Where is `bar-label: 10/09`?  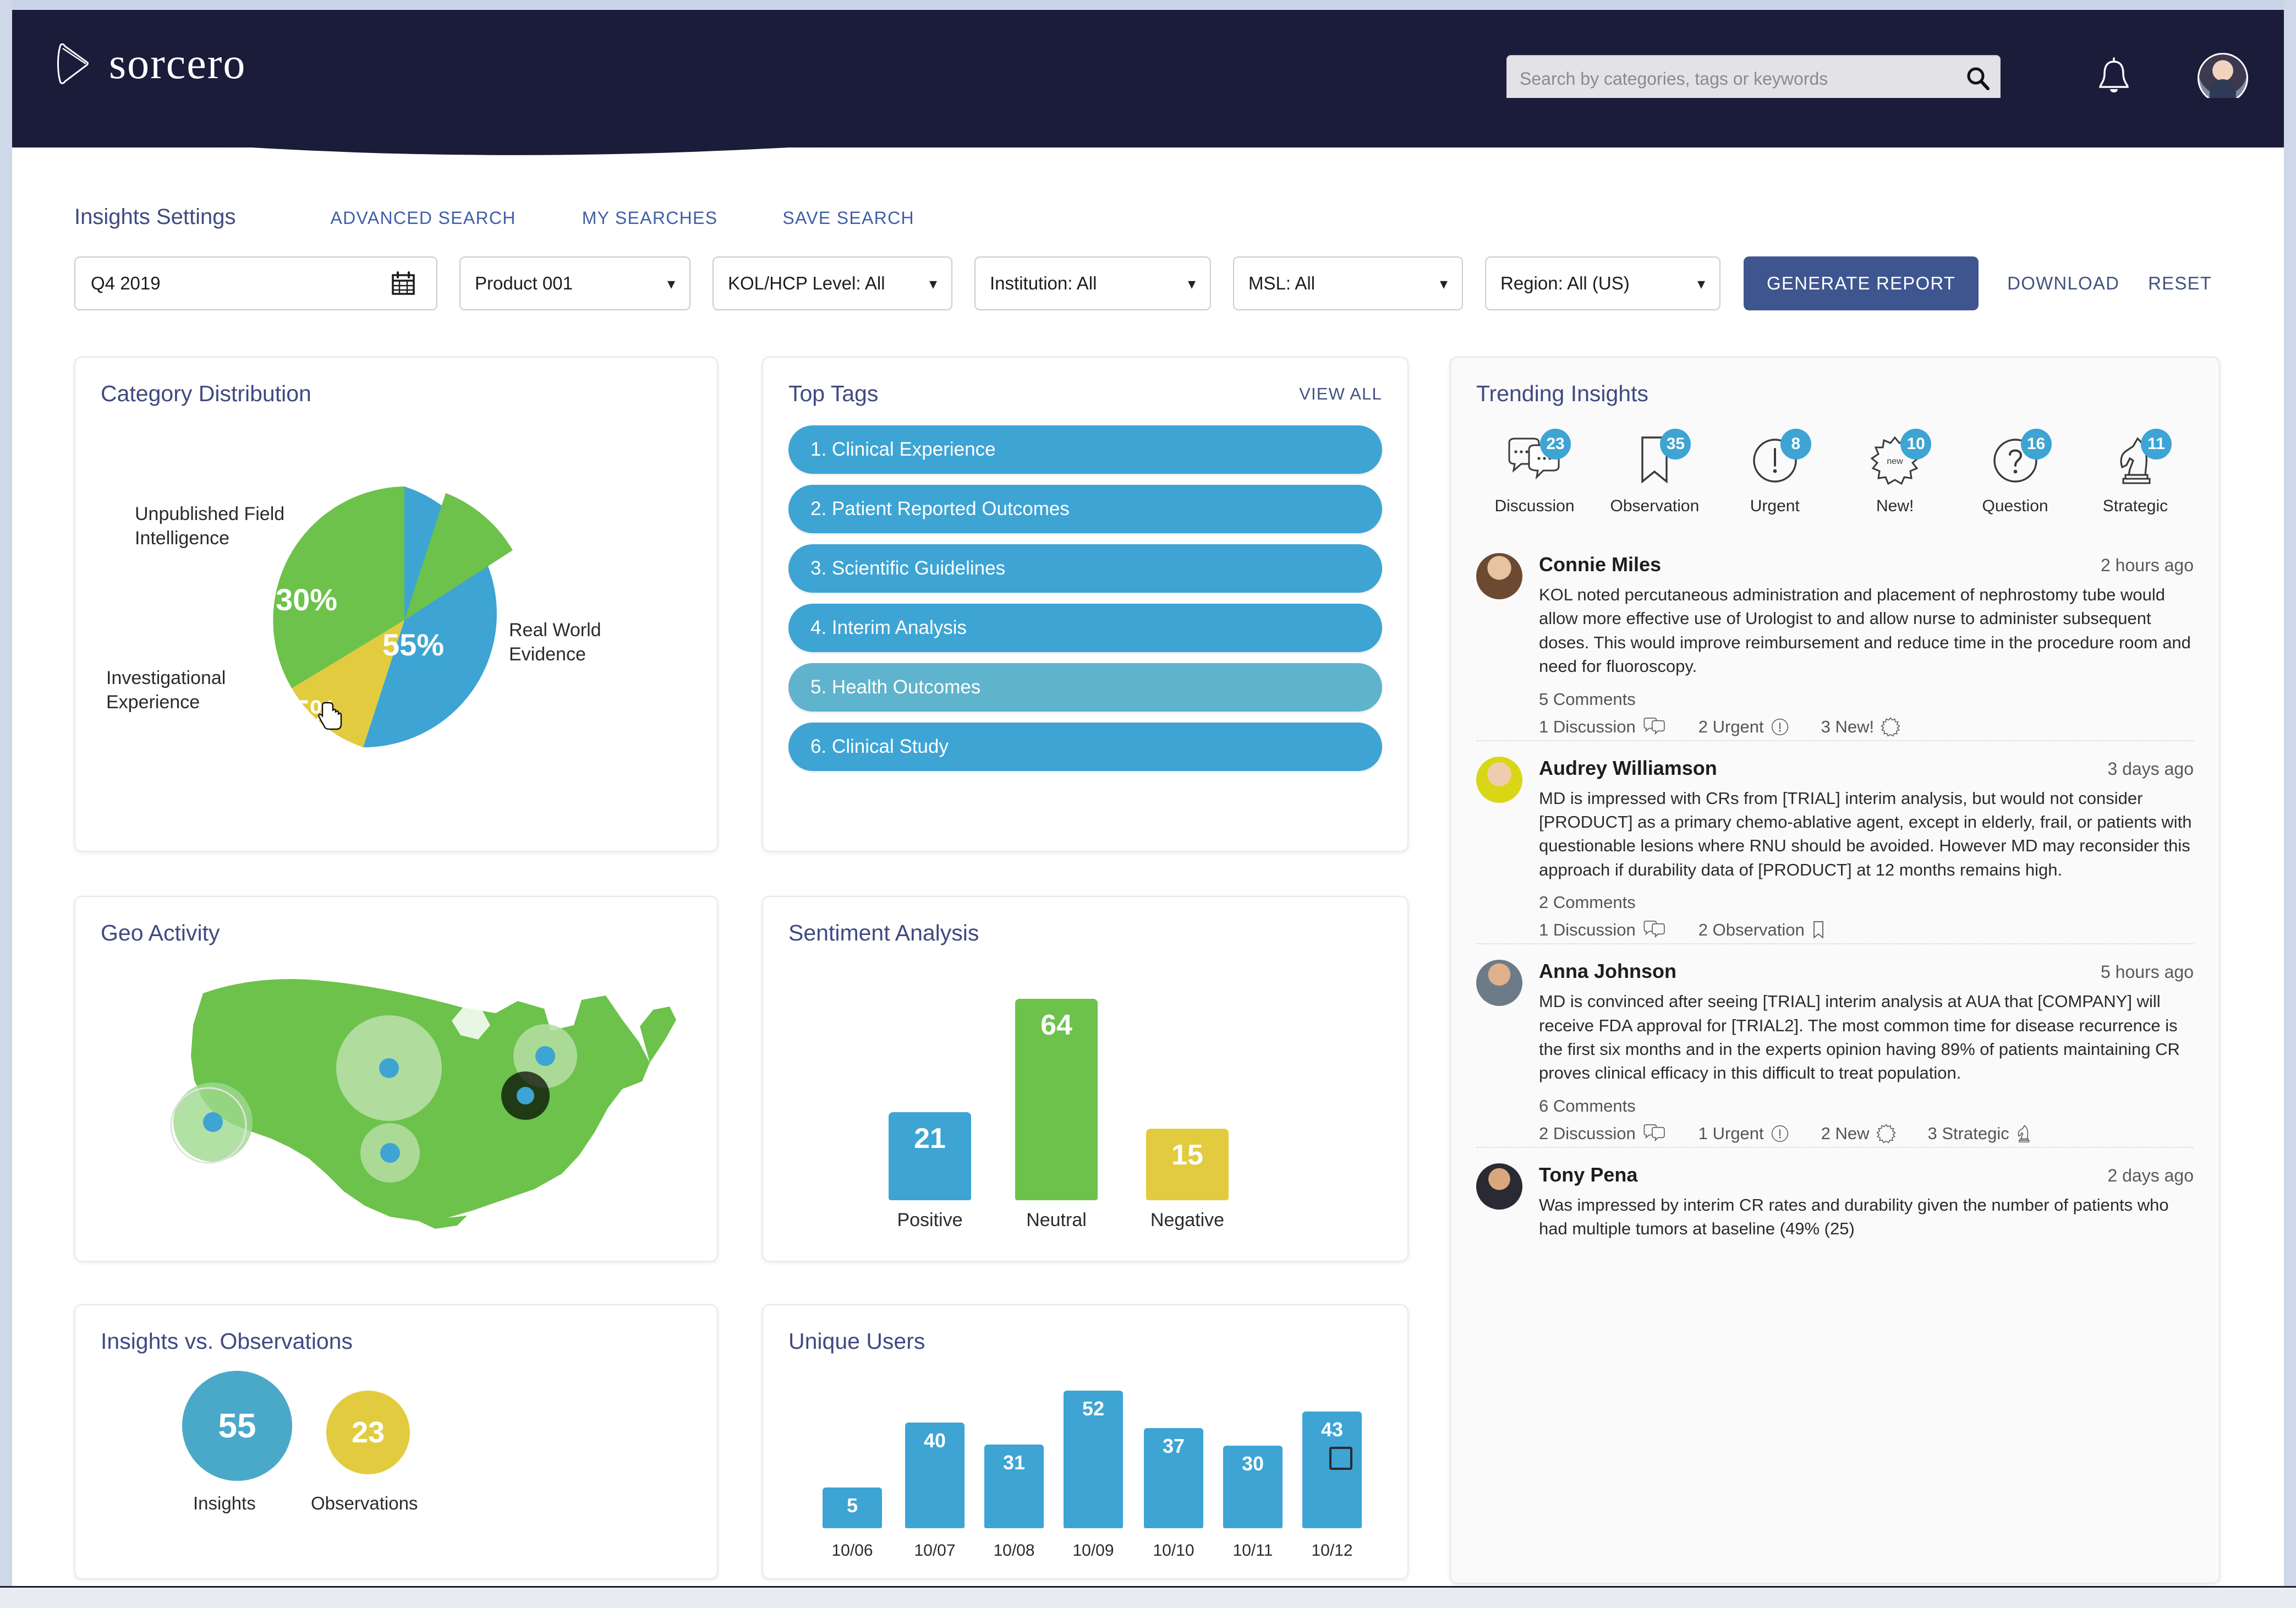 bar-label: 10/09 is located at coordinates (1093, 1551).